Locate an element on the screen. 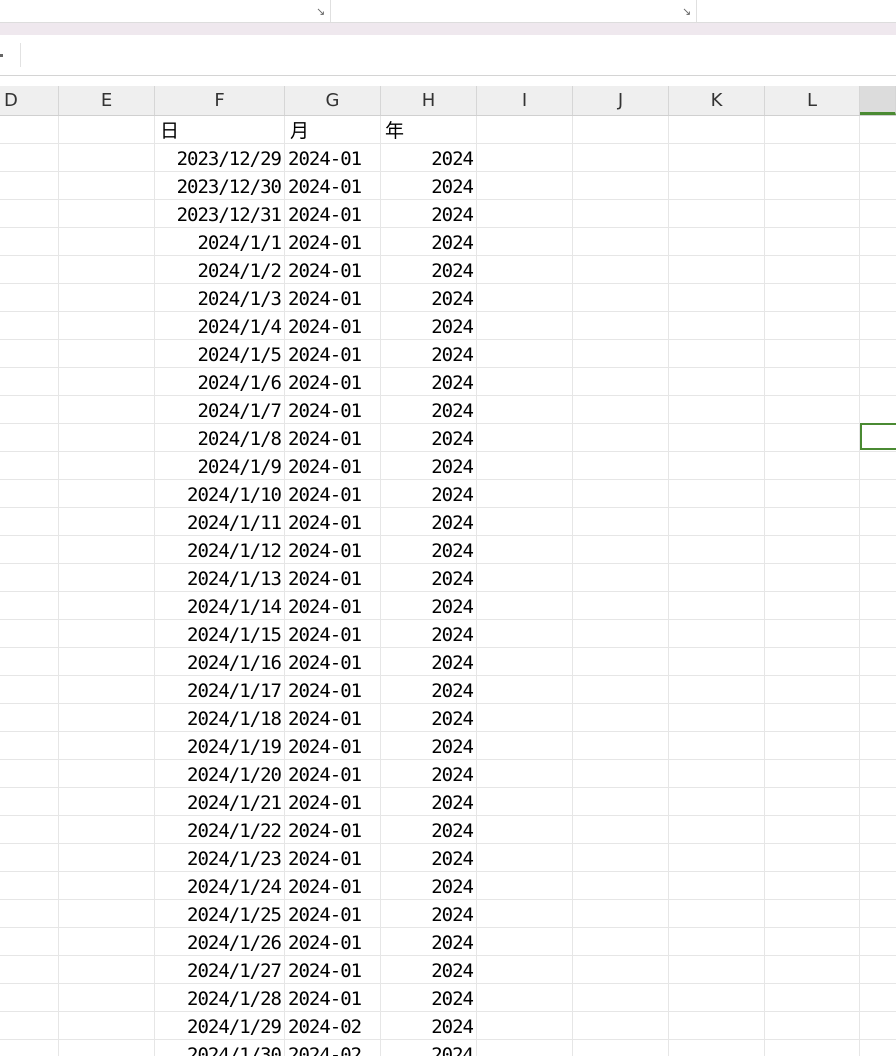  active-cell-cursor is located at coordinates (878, 436).